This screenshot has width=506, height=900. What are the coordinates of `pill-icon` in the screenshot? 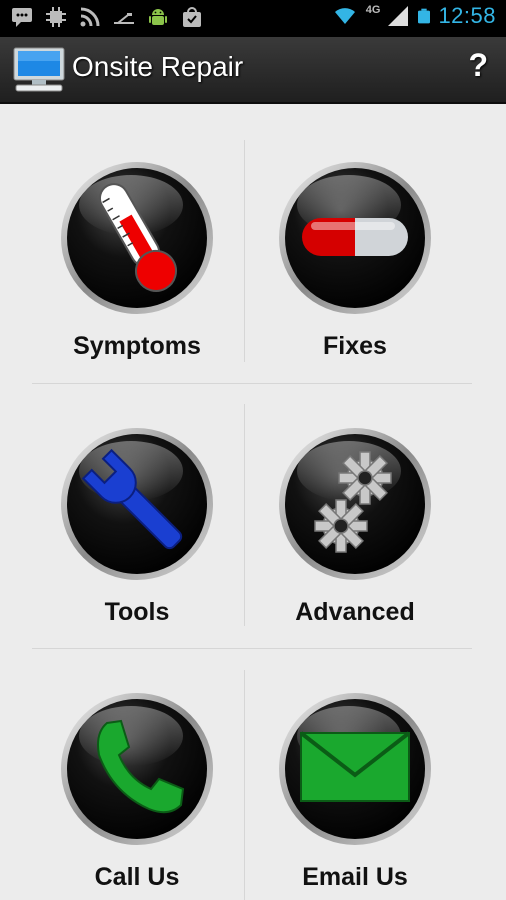 It's located at (355, 238).